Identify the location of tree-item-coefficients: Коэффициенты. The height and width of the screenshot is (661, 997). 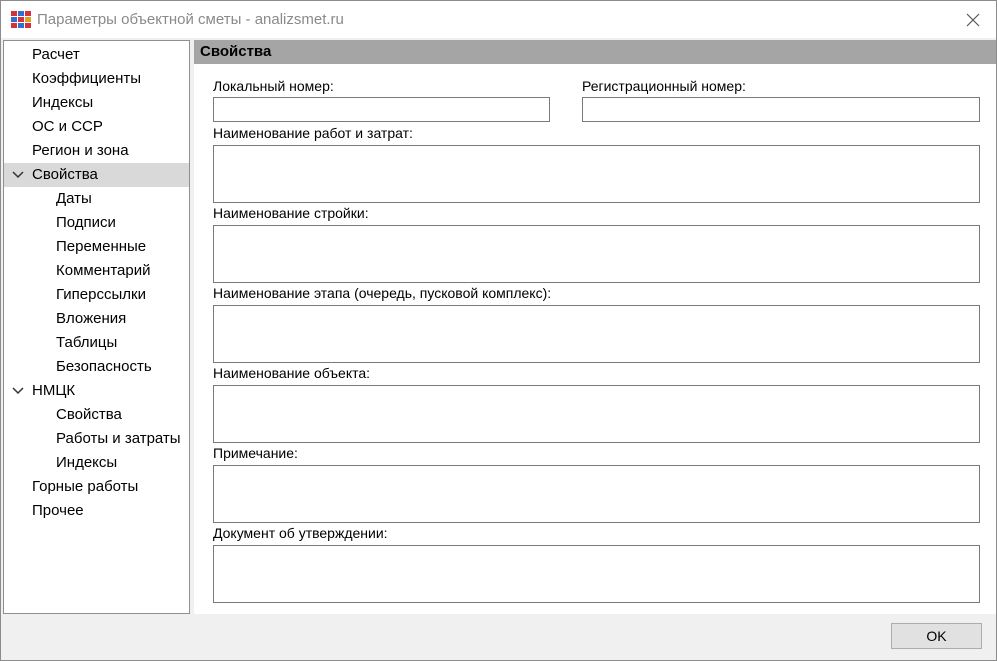
(96, 79).